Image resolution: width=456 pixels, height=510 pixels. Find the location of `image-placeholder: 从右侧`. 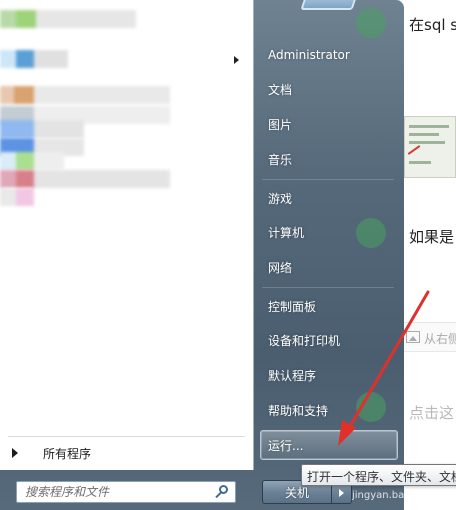

image-placeholder: 从右侧 is located at coordinates (430, 337).